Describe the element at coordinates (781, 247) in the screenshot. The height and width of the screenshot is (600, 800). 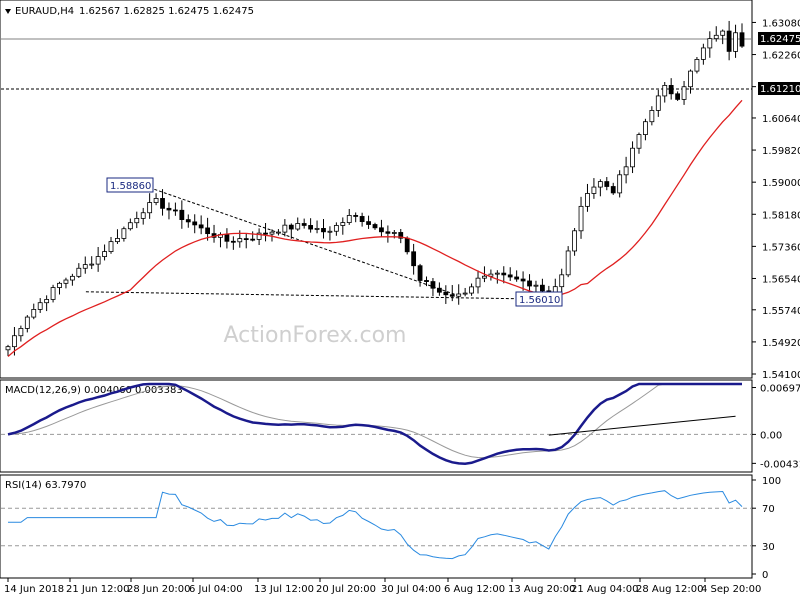
I see `price-tick-label: 1.57360` at that location.